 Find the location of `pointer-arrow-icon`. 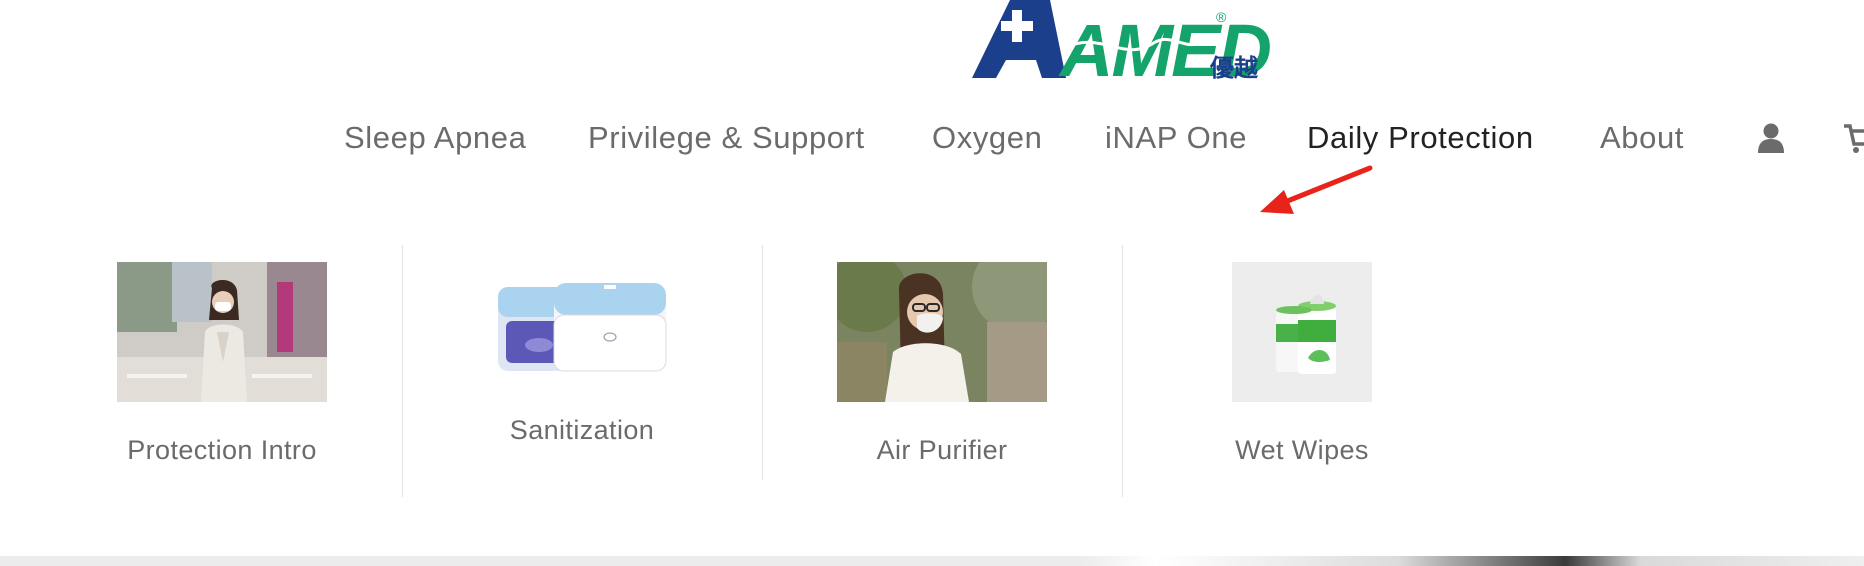

pointer-arrow-icon is located at coordinates (1316, 189).